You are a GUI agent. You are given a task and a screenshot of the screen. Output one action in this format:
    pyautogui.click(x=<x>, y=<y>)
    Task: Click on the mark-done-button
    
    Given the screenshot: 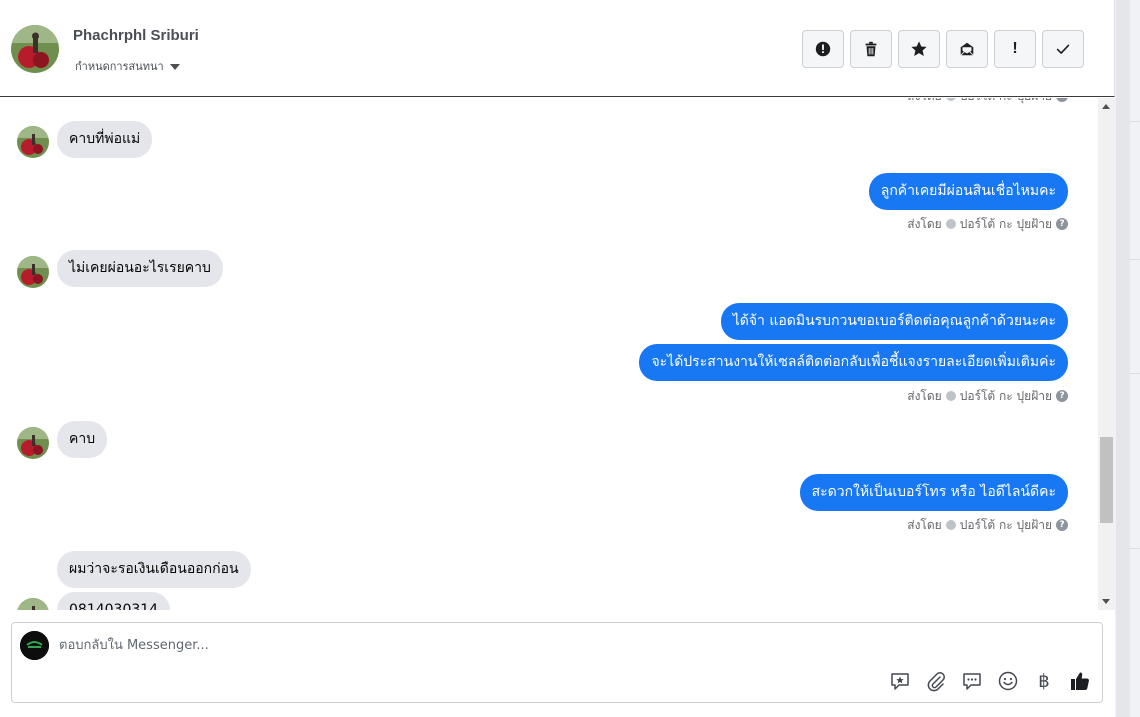 What is the action you would take?
    pyautogui.click(x=1063, y=49)
    